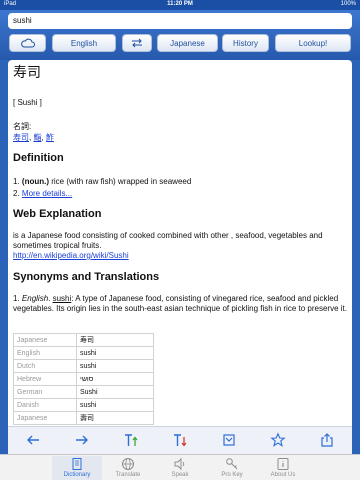 The image size is (360, 480). Describe the element at coordinates (128, 464) in the screenshot. I see `globe-icon` at that location.